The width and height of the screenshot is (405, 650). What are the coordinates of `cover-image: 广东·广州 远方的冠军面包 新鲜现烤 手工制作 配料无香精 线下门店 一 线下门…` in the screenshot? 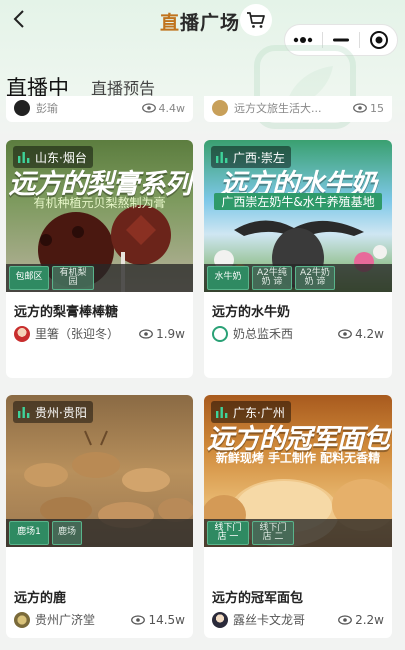 It's located at (298, 471).